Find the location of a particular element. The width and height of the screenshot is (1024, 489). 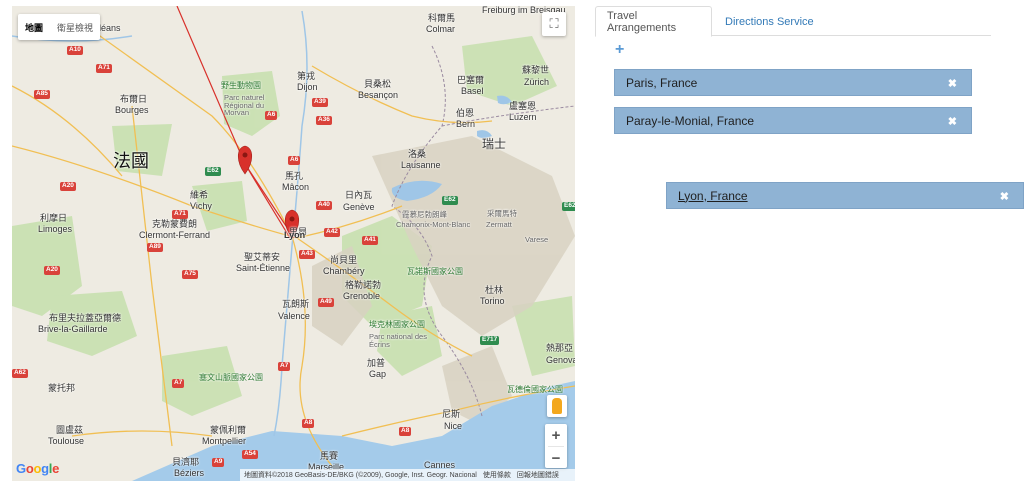

label-toulouse-cn: 圖盧茲 is located at coordinates (70, 430).